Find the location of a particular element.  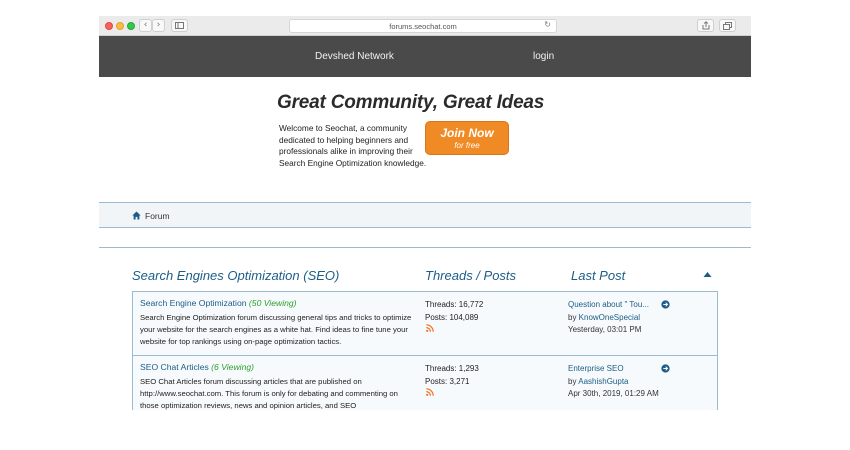

share-icon is located at coordinates (705, 25).